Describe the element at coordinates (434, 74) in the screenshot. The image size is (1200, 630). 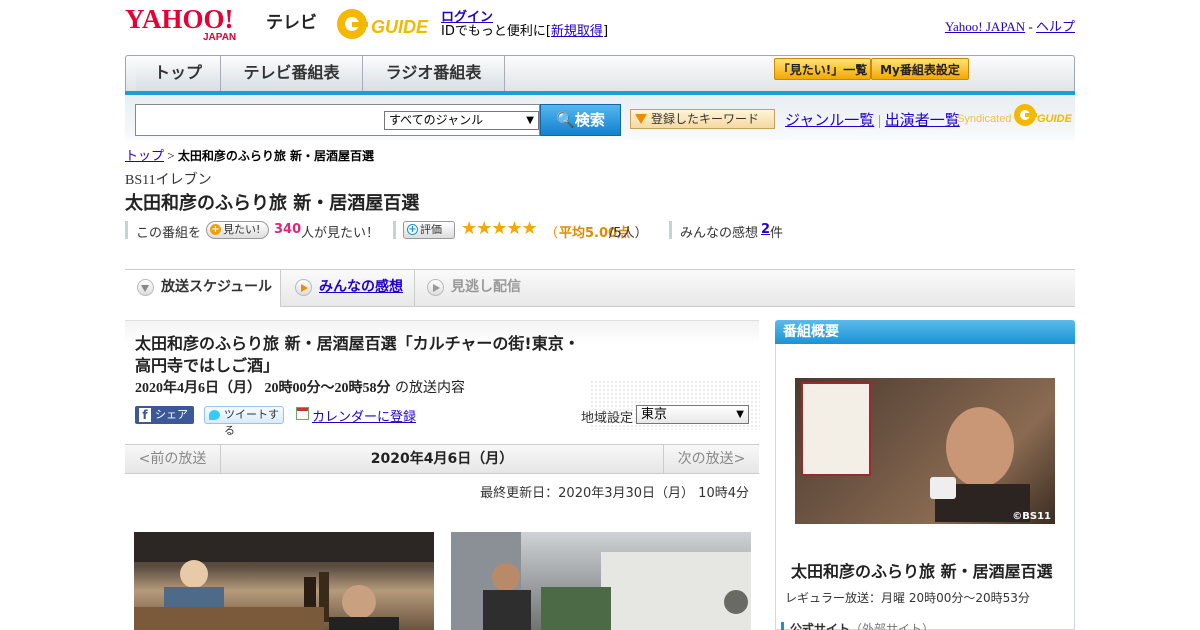
I see `nav-tab-radio-schedule: ラジオ番組表` at that location.